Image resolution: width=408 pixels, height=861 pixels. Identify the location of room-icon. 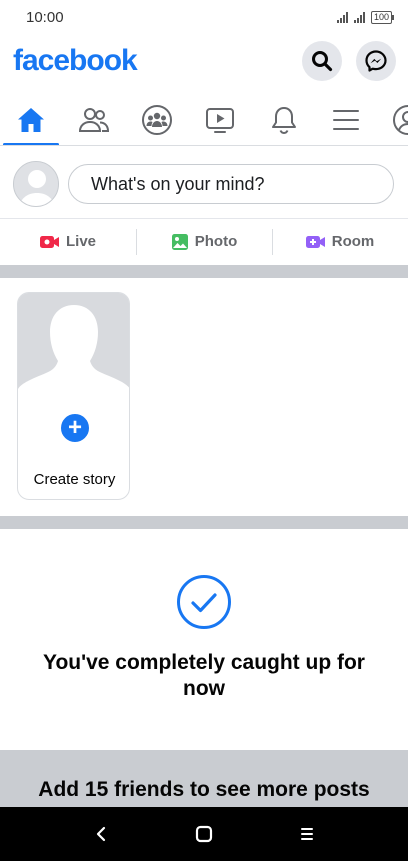
(315, 241).